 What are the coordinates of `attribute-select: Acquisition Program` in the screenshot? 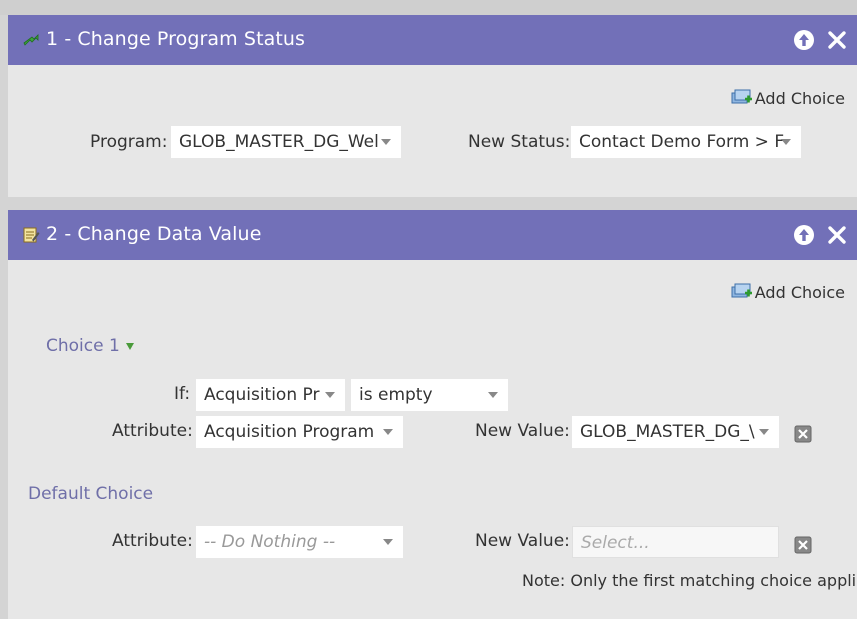 It's located at (299, 432).